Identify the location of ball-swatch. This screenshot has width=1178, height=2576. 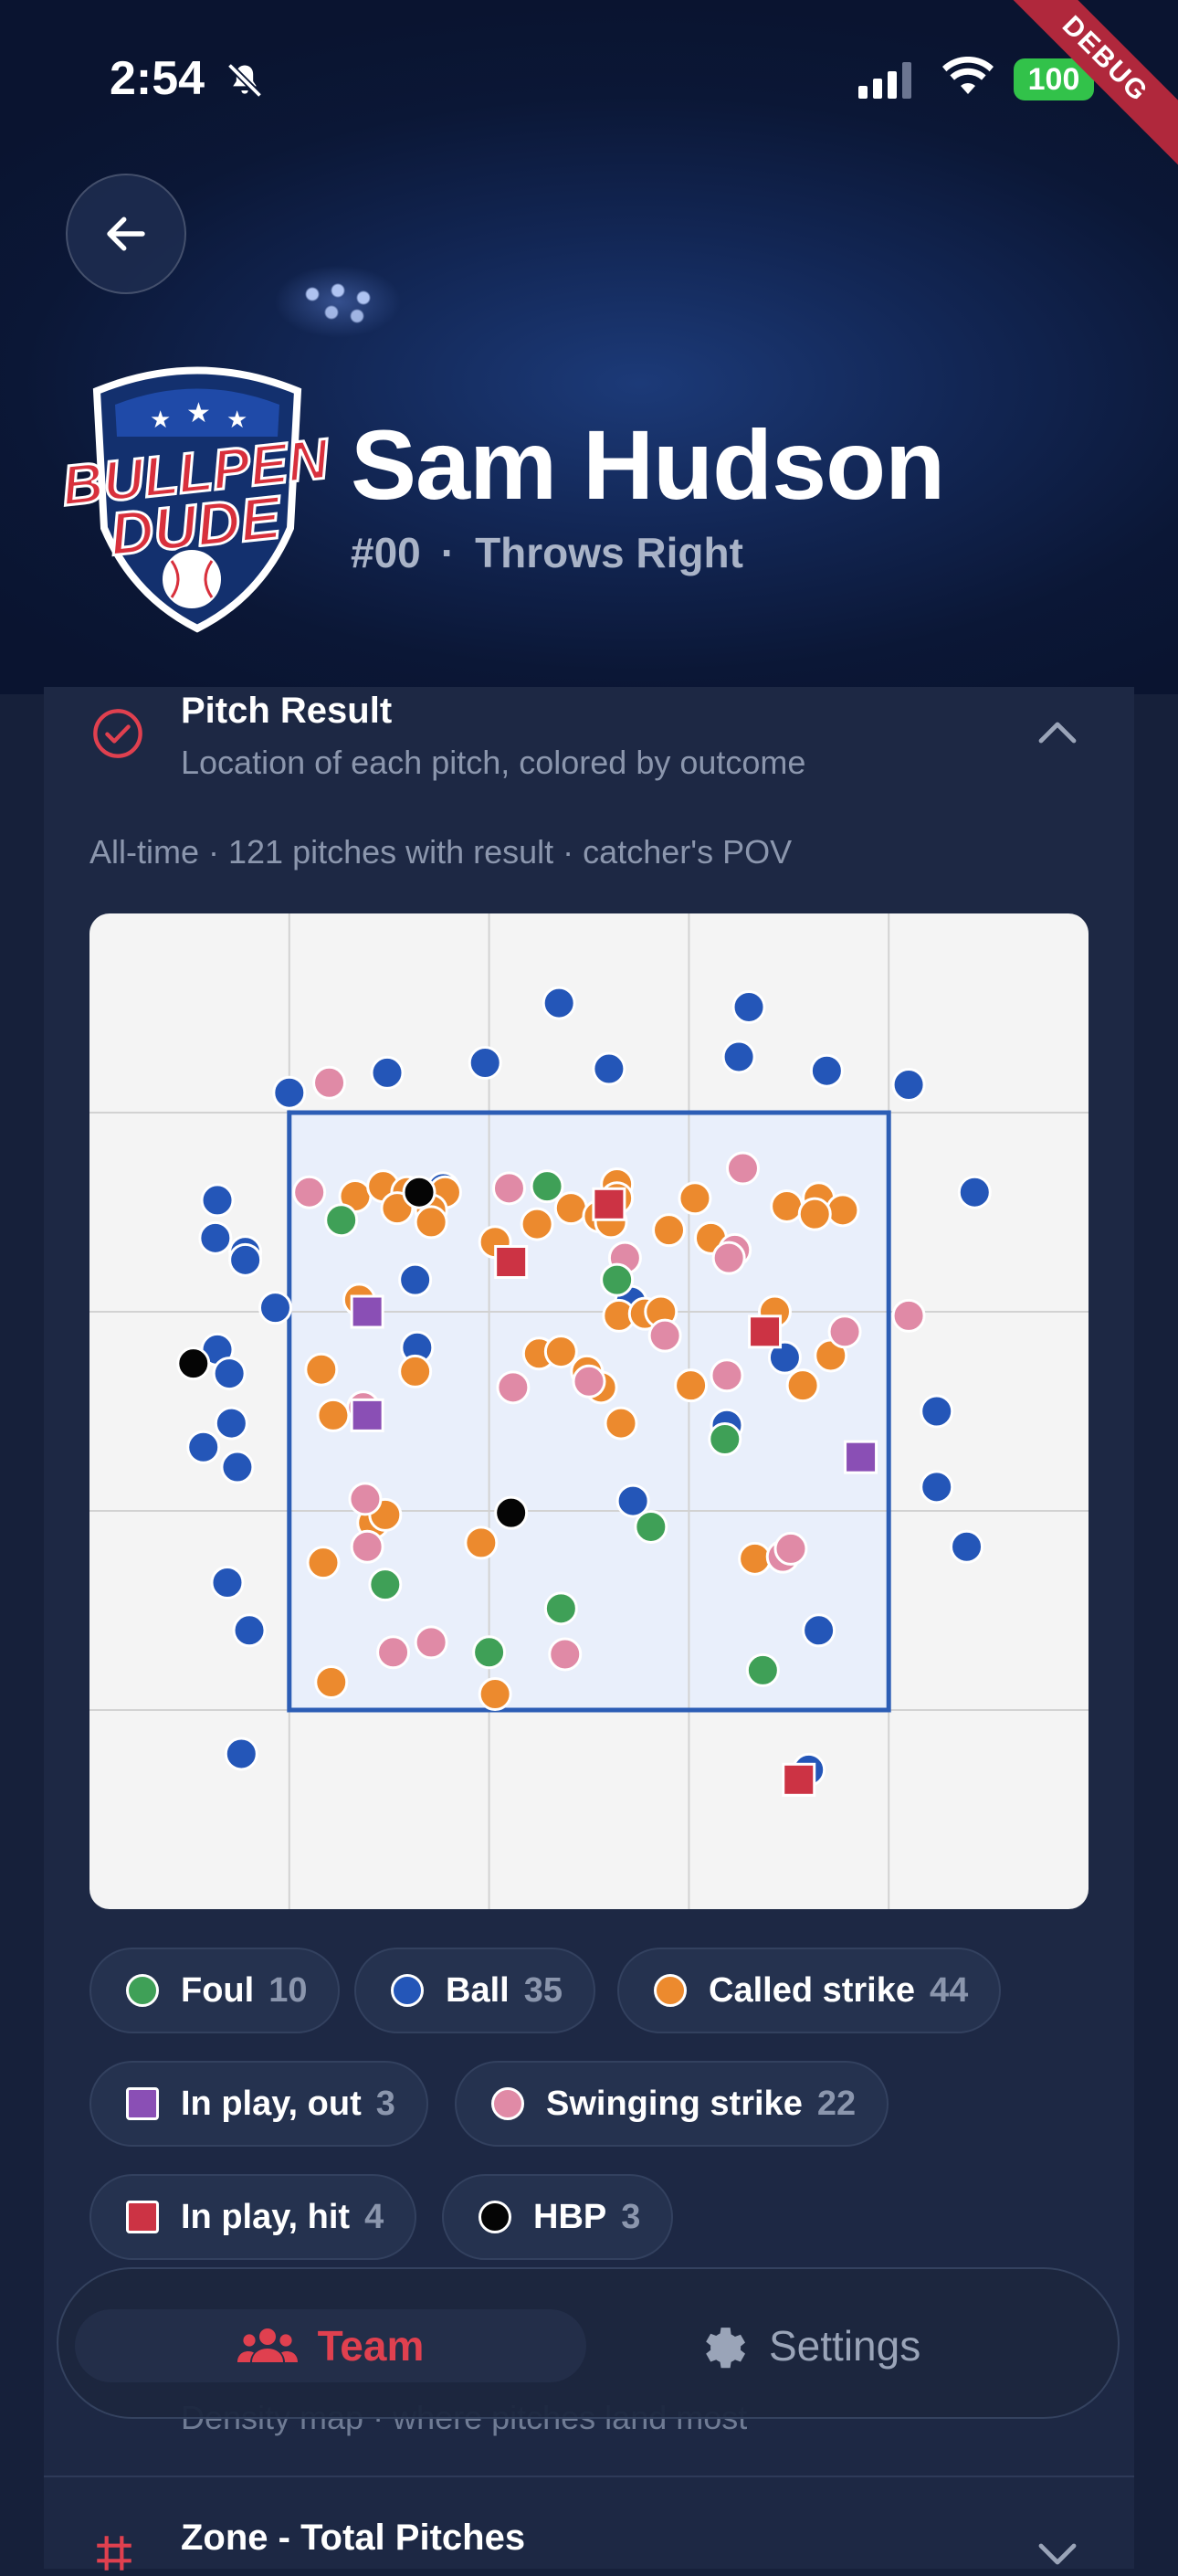
(407, 1991).